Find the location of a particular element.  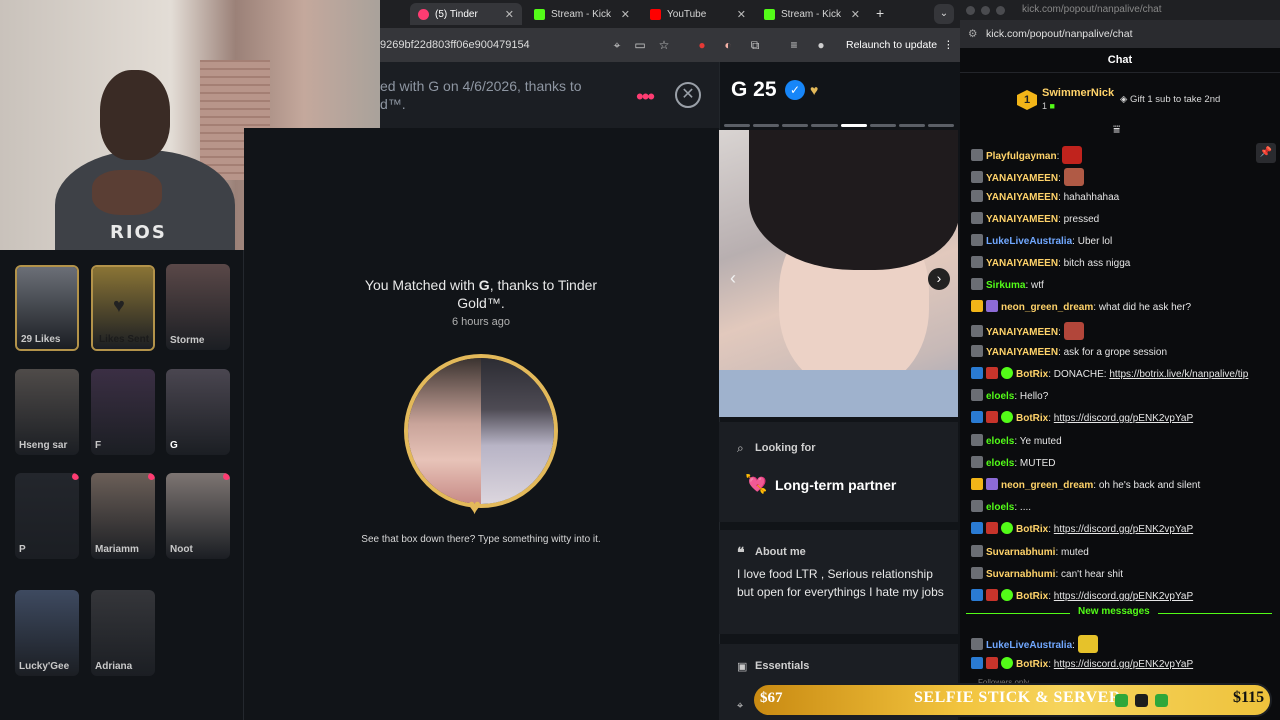

close-match-icon: ✕ is located at coordinates (688, 95).